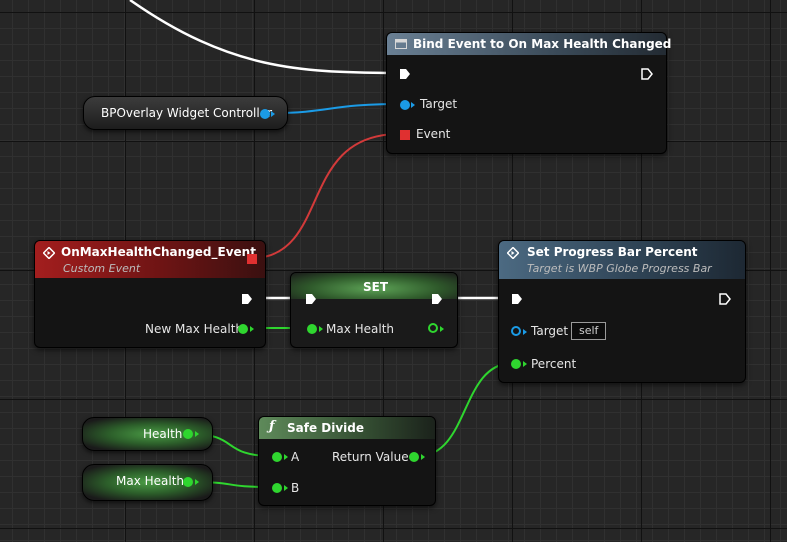 Image resolution: width=787 pixels, height=542 pixels. I want to click on progress-target-self-field: self, so click(589, 331).